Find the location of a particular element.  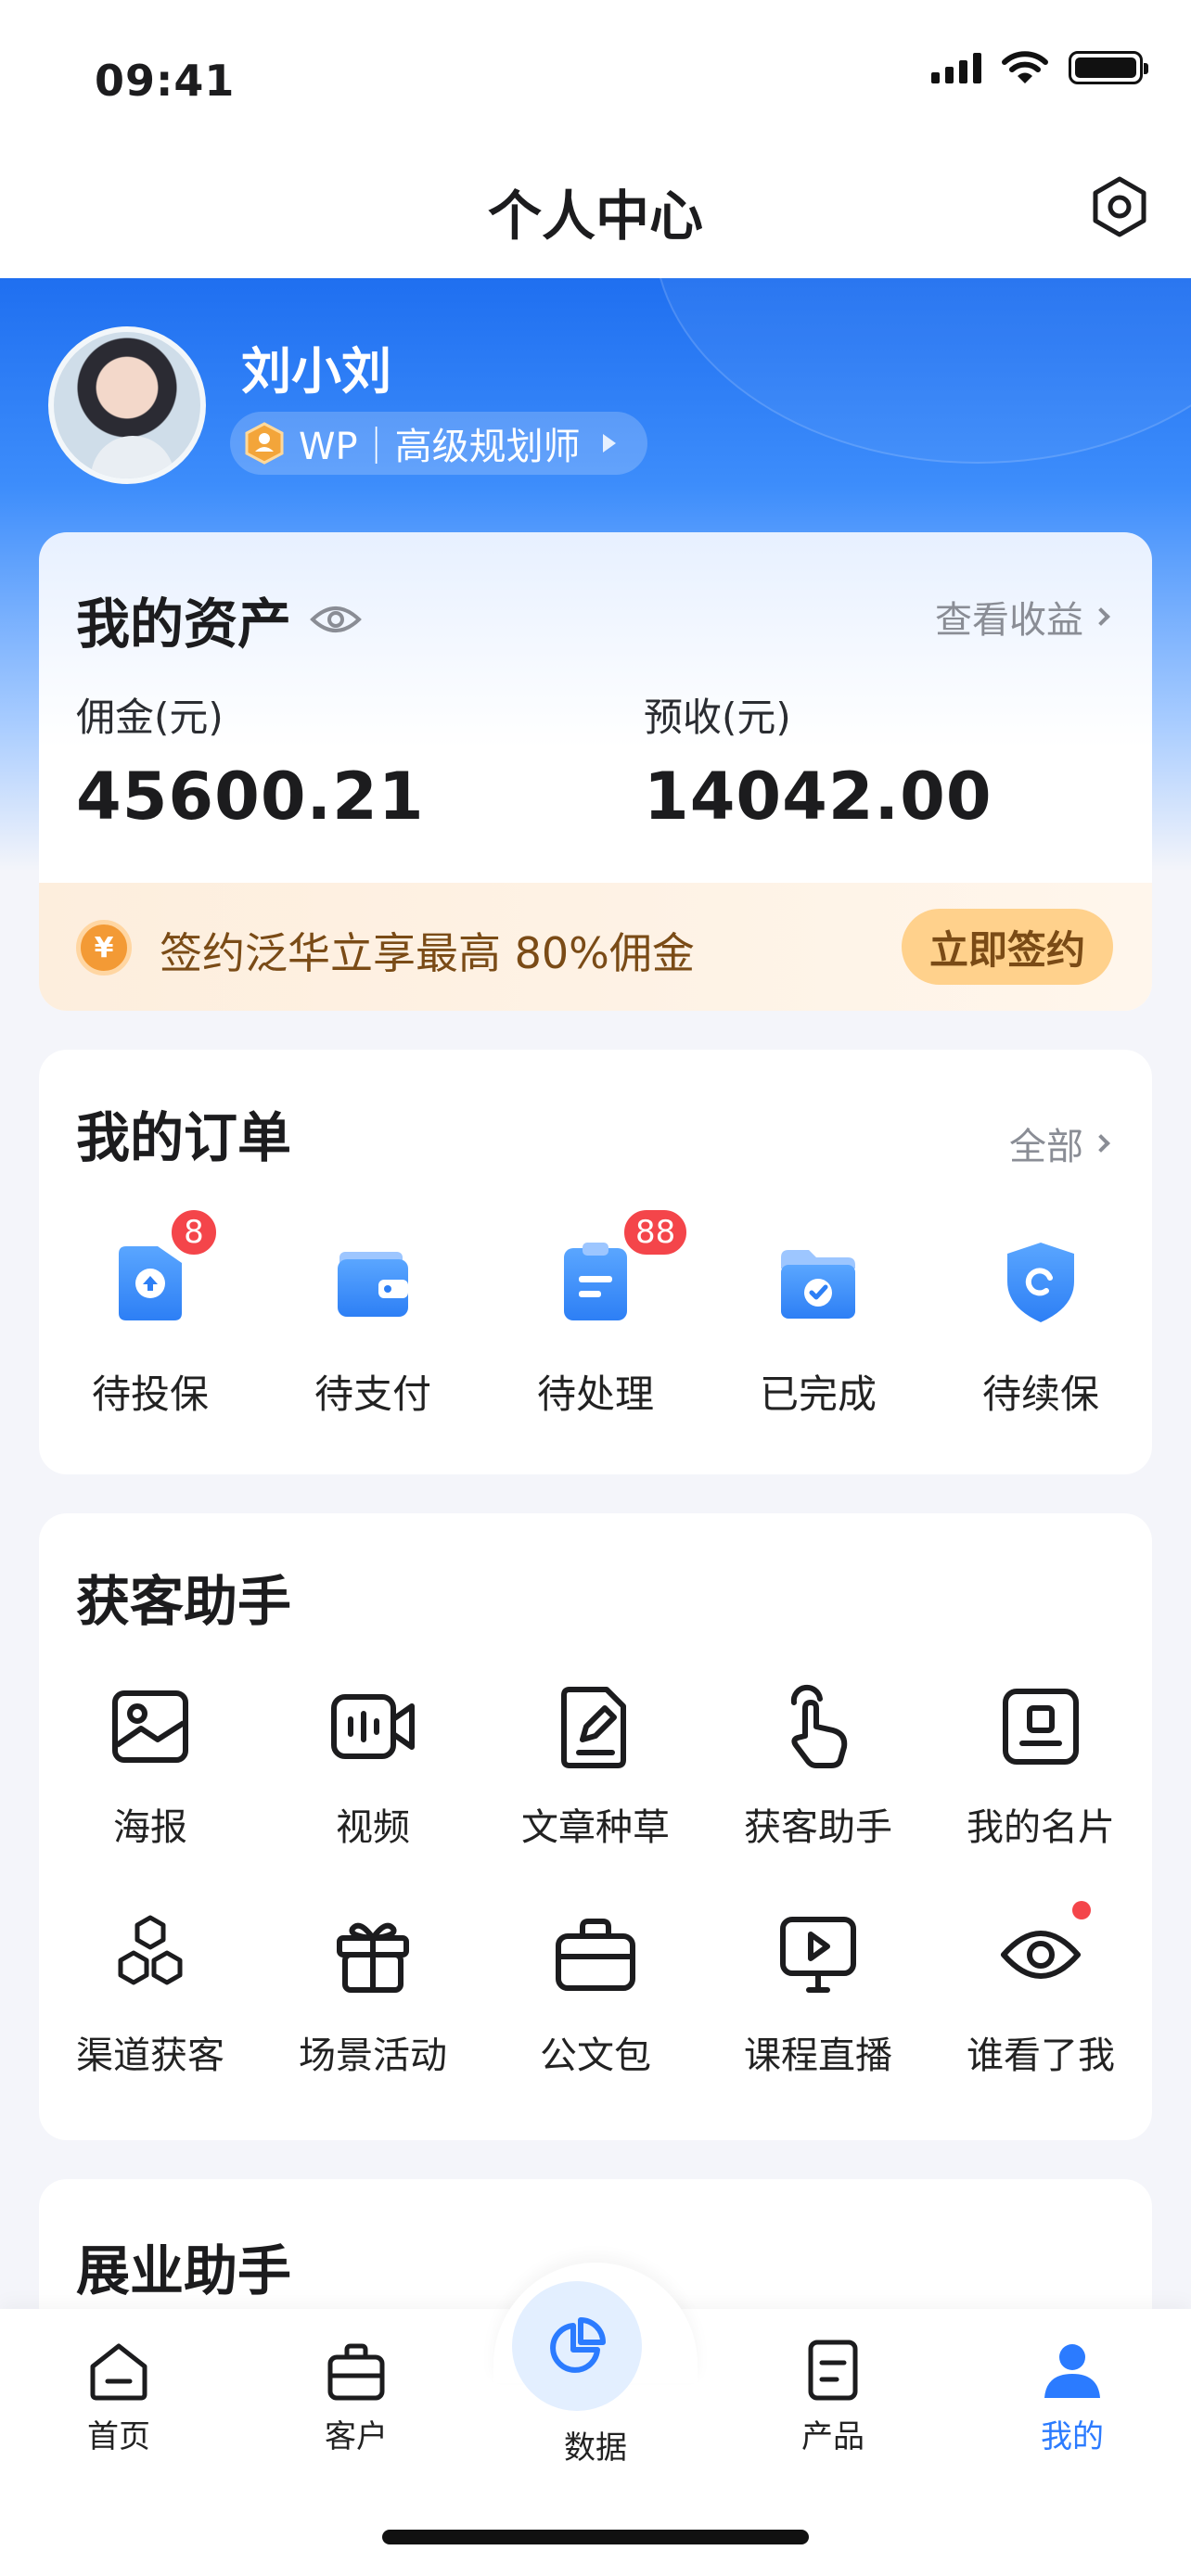

tab-label: 我的 is located at coordinates (1073, 2436).